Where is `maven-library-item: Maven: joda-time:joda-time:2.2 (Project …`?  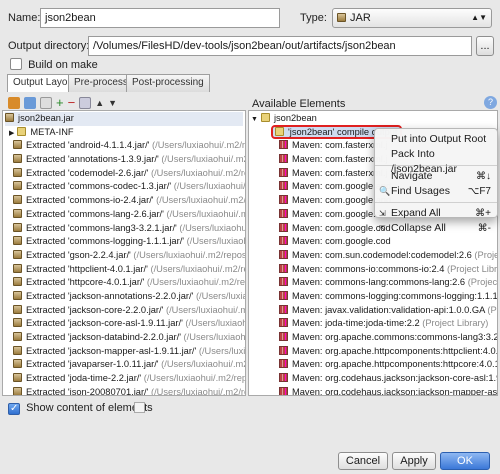 maven-library-item: Maven: joda-time:joda-time:2.2 (Project … is located at coordinates (373, 324).